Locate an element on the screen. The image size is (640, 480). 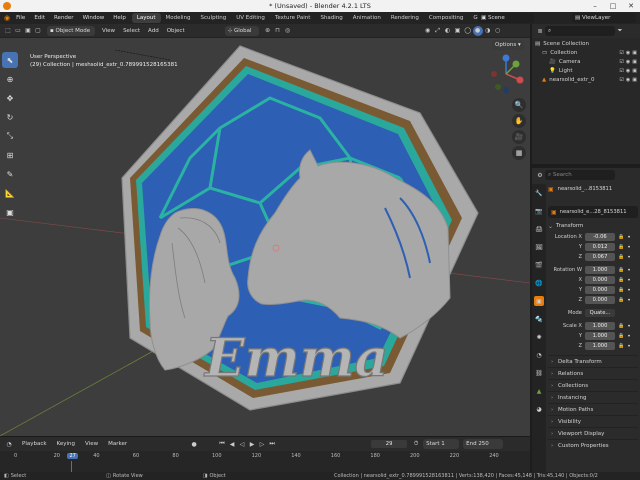
jump-end-icon: ⏭ is located at coordinates (272, 444).